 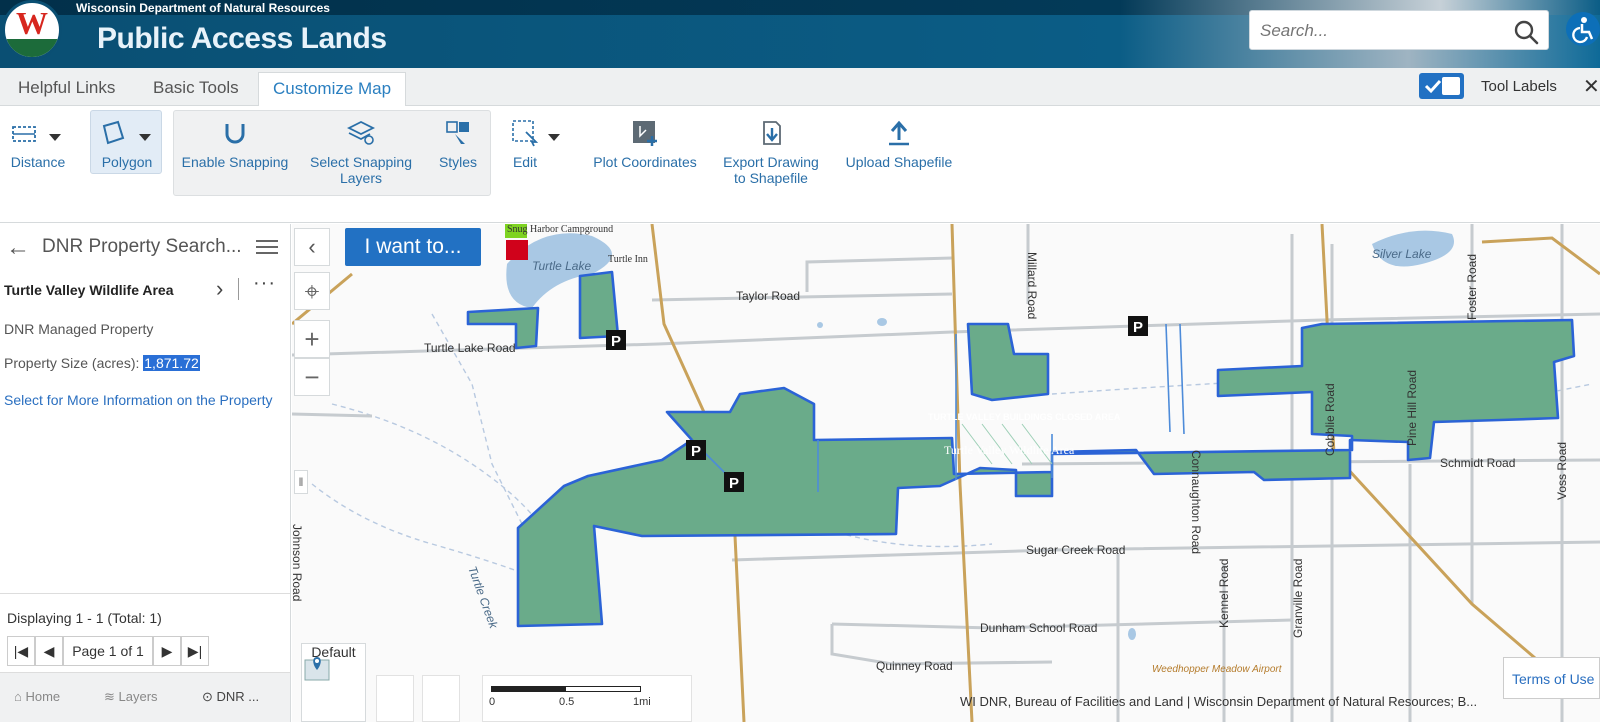 I want to click on layers-tab: ≋ Layers, so click(x=131, y=697).